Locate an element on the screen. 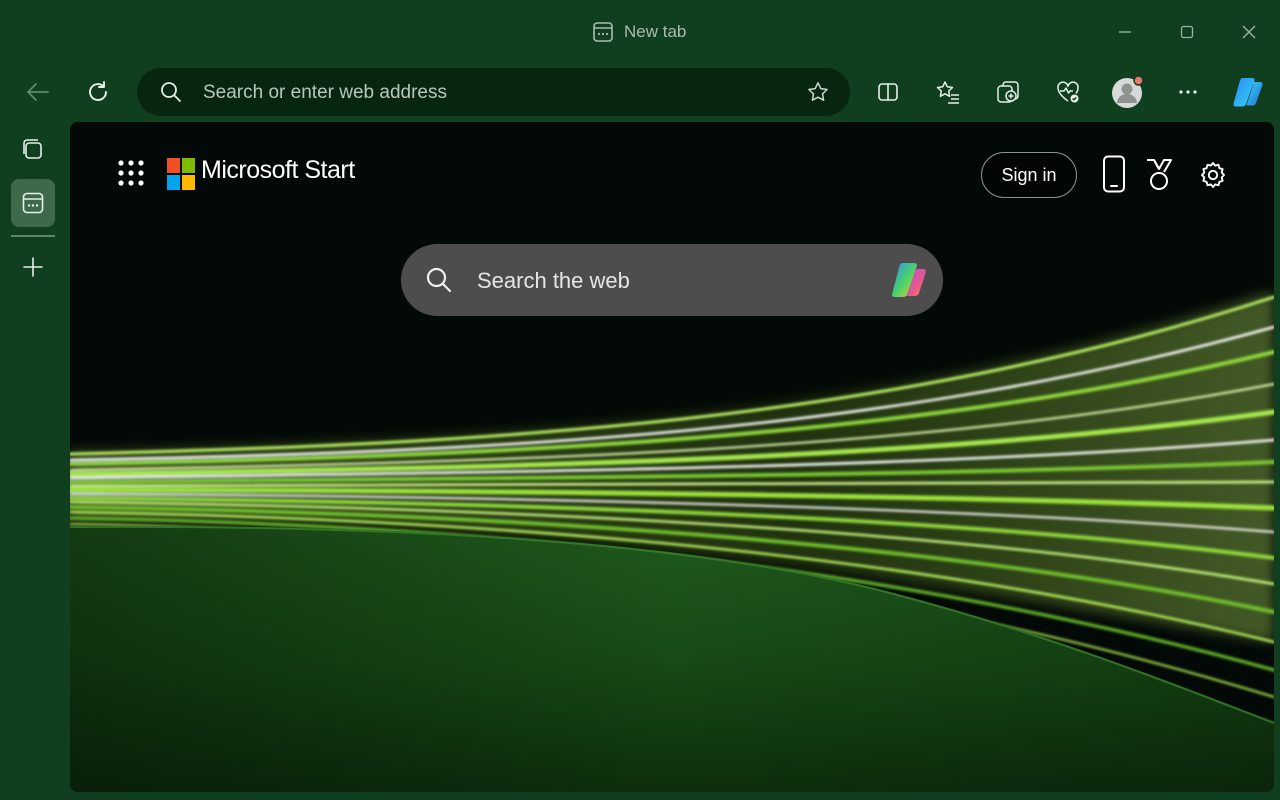 This screenshot has width=1280, height=800. tab-title-text: New tab is located at coordinates (655, 31).